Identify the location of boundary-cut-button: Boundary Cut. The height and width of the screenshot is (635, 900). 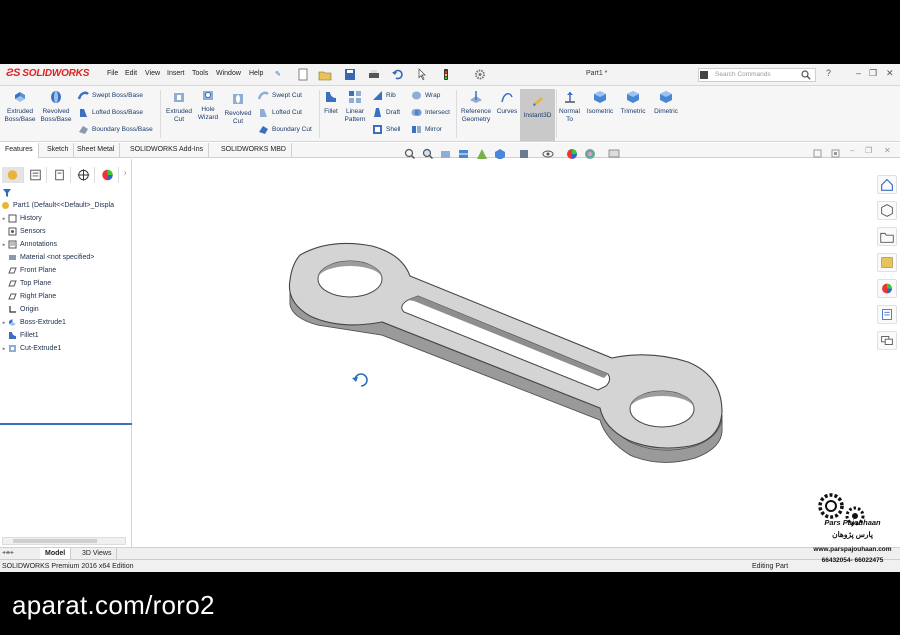
(285, 129).